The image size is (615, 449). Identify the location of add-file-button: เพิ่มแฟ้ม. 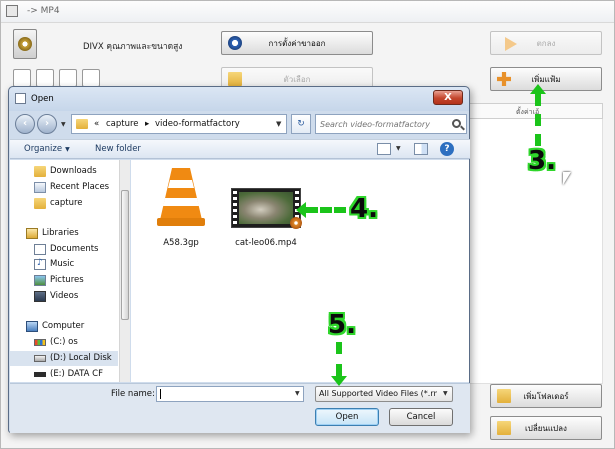
(546, 79).